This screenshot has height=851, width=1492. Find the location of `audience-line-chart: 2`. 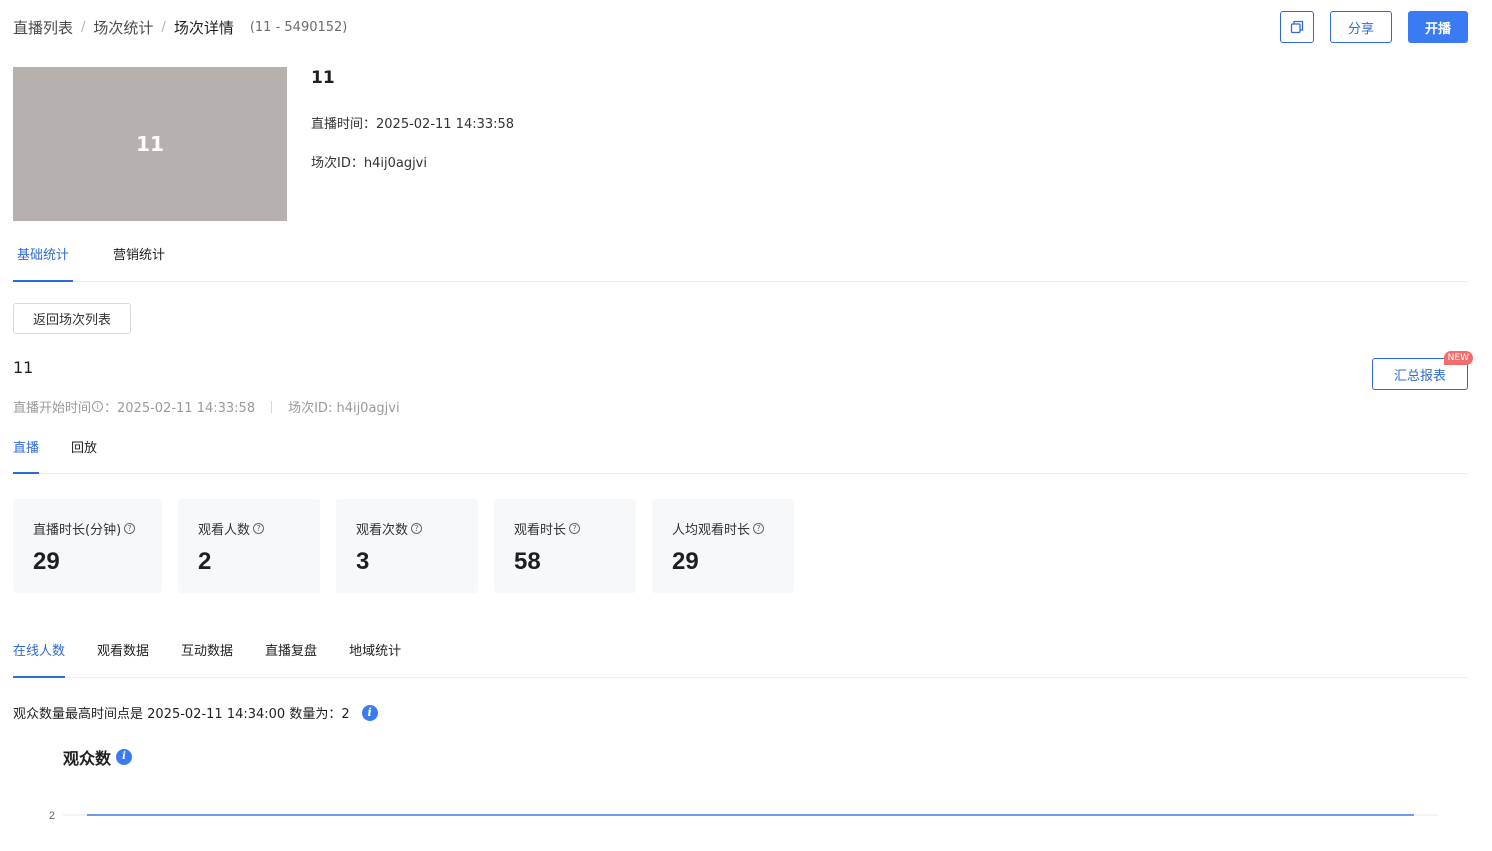

audience-line-chart: 2 is located at coordinates (743, 816).